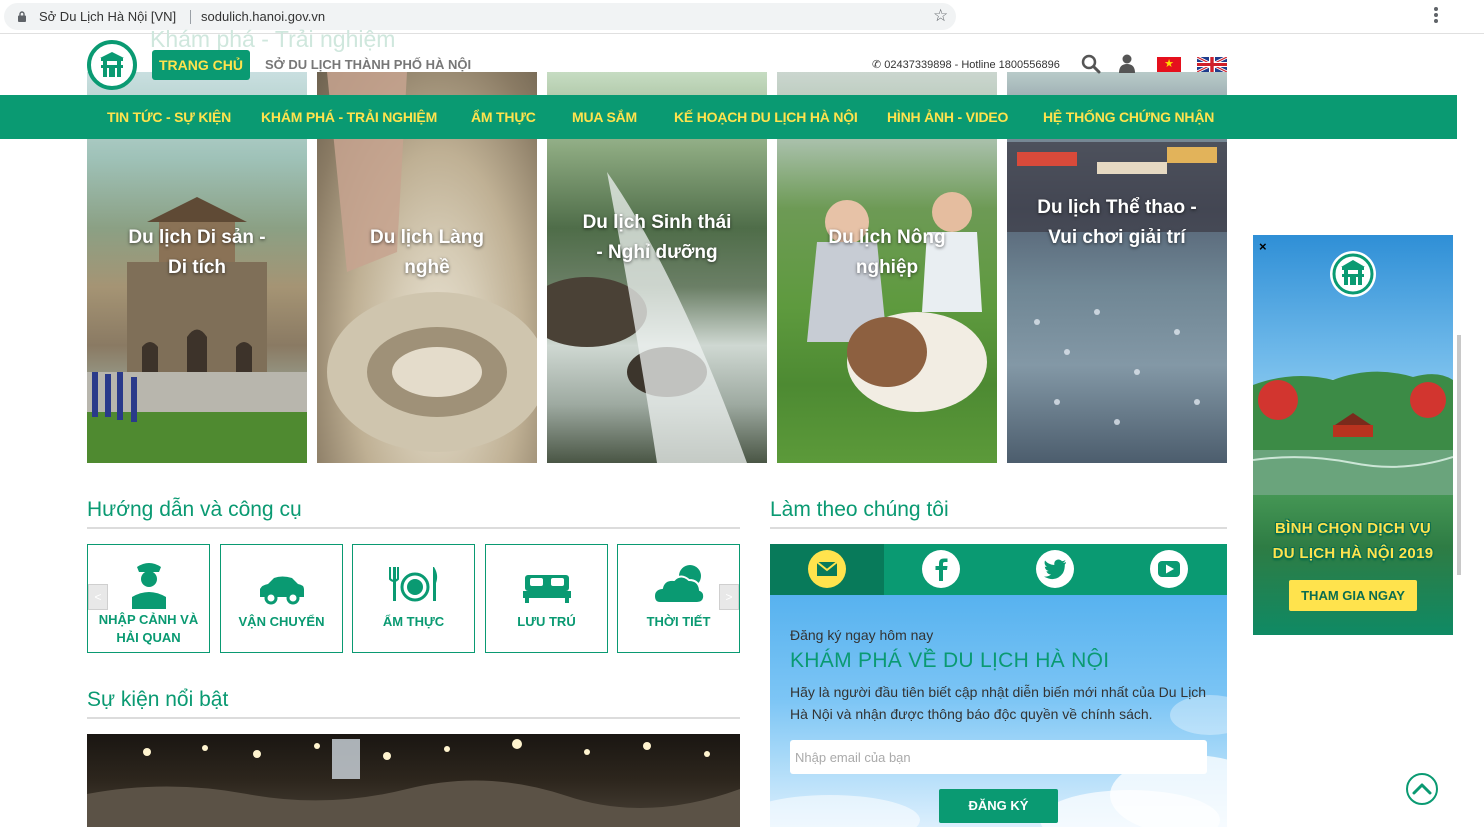 The height and width of the screenshot is (832, 1484). Describe the element at coordinates (1117, 222) in the screenshot. I see `tile-sports-entertainment-label: Du lịch Thể thao - Vui chơi giải trí` at that location.